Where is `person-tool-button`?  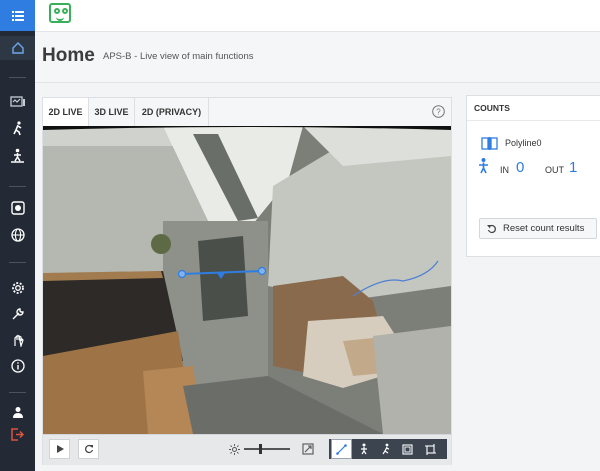
person-tool-button is located at coordinates (363, 449).